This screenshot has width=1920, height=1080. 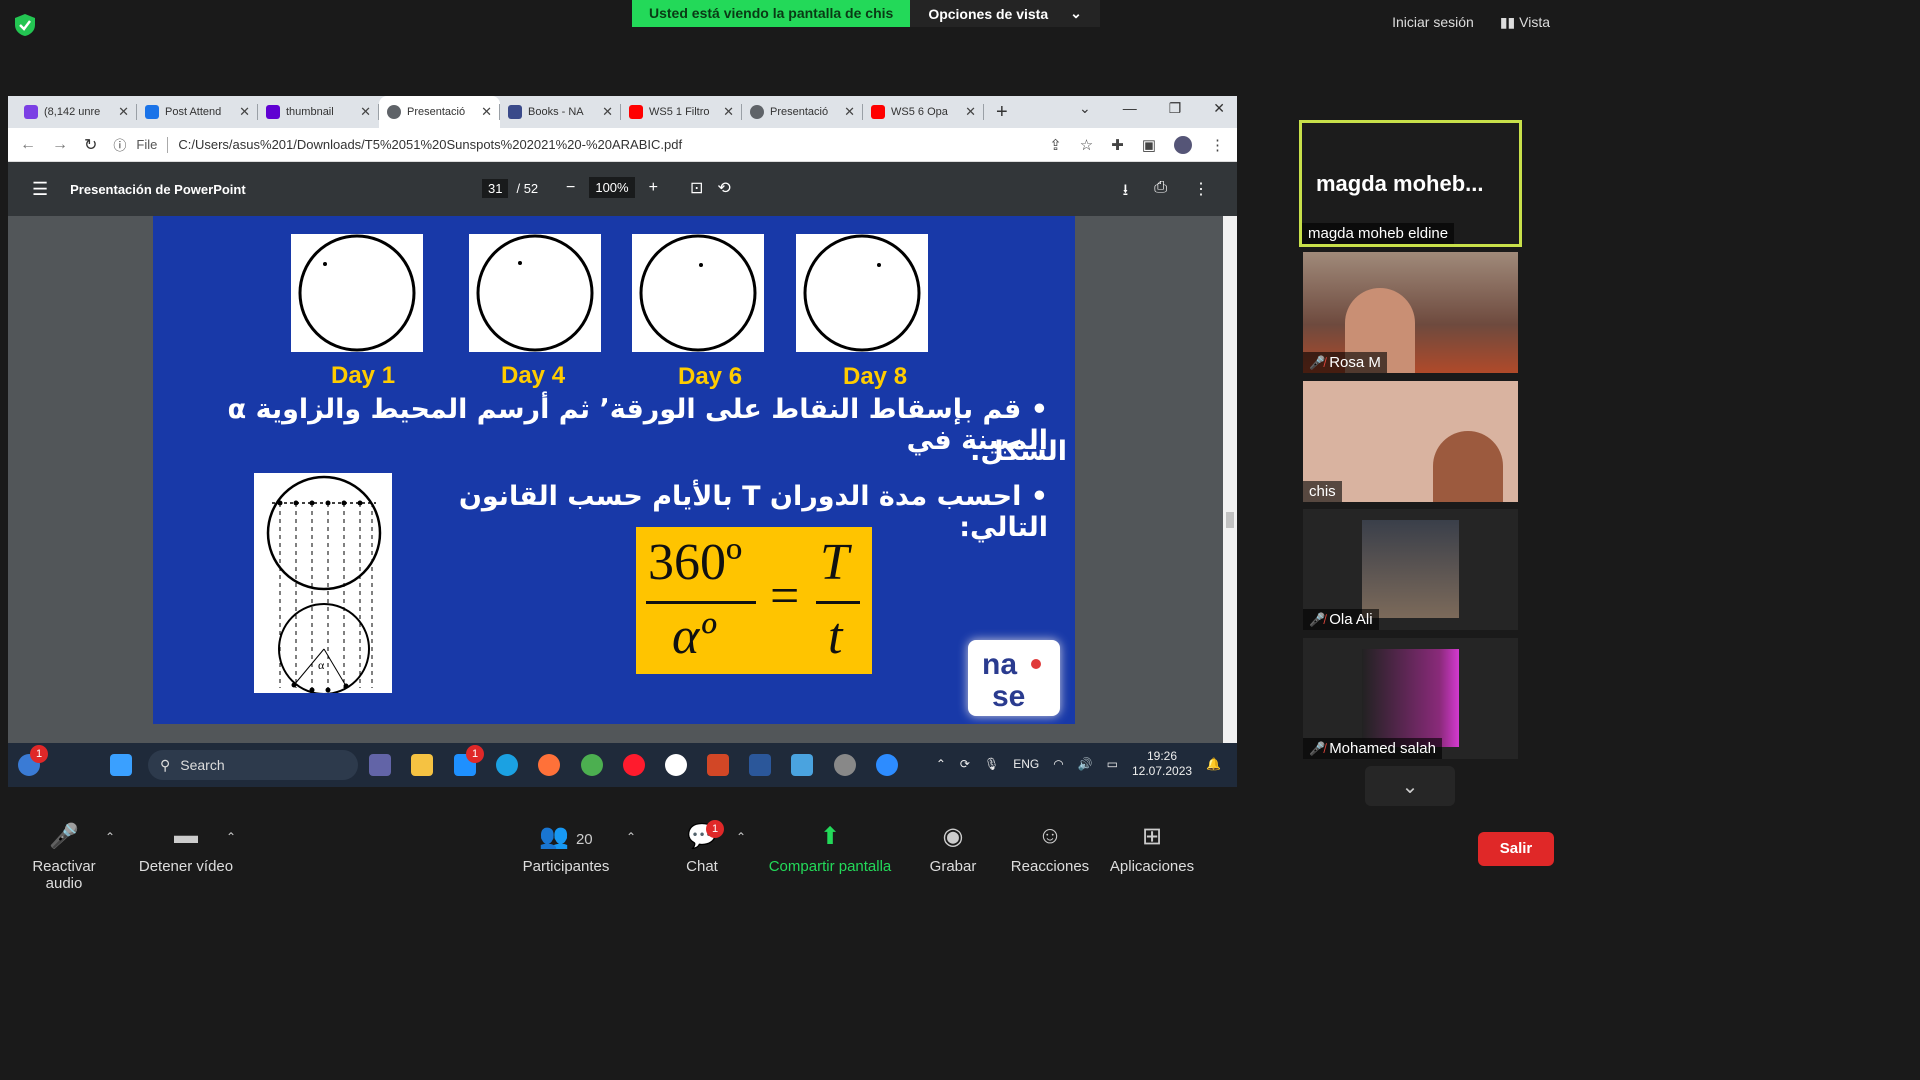 I want to click on clock: 19:26 12.07.2023, so click(x=1162, y=764).